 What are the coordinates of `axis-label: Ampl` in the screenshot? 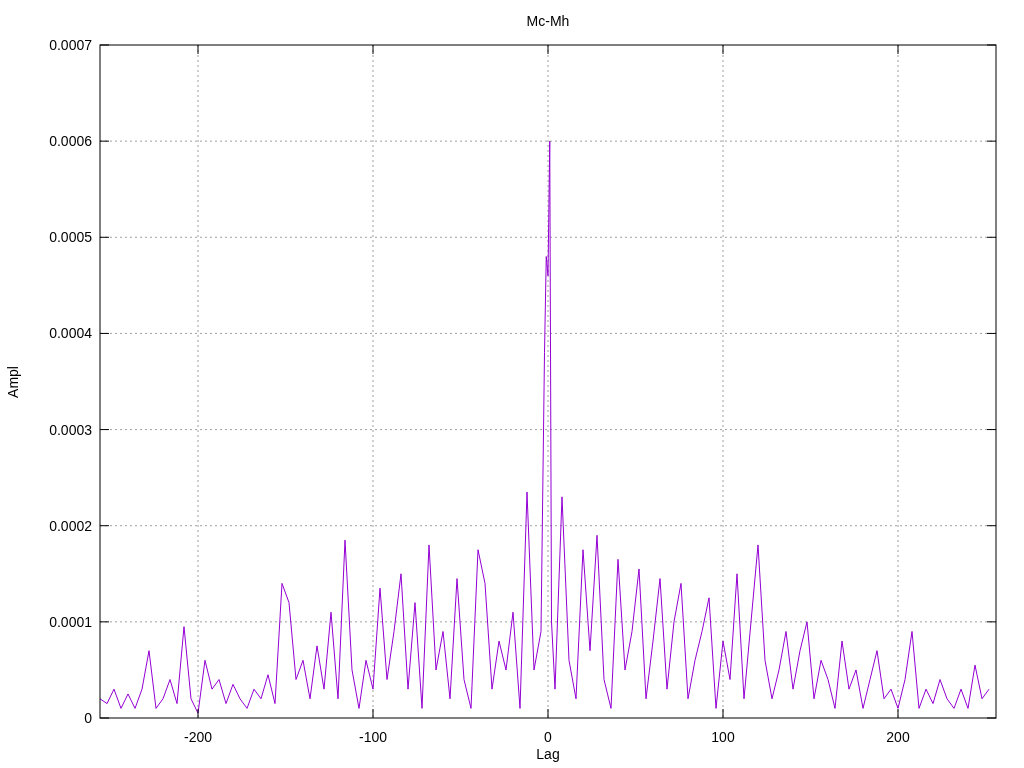 It's located at (13, 382).